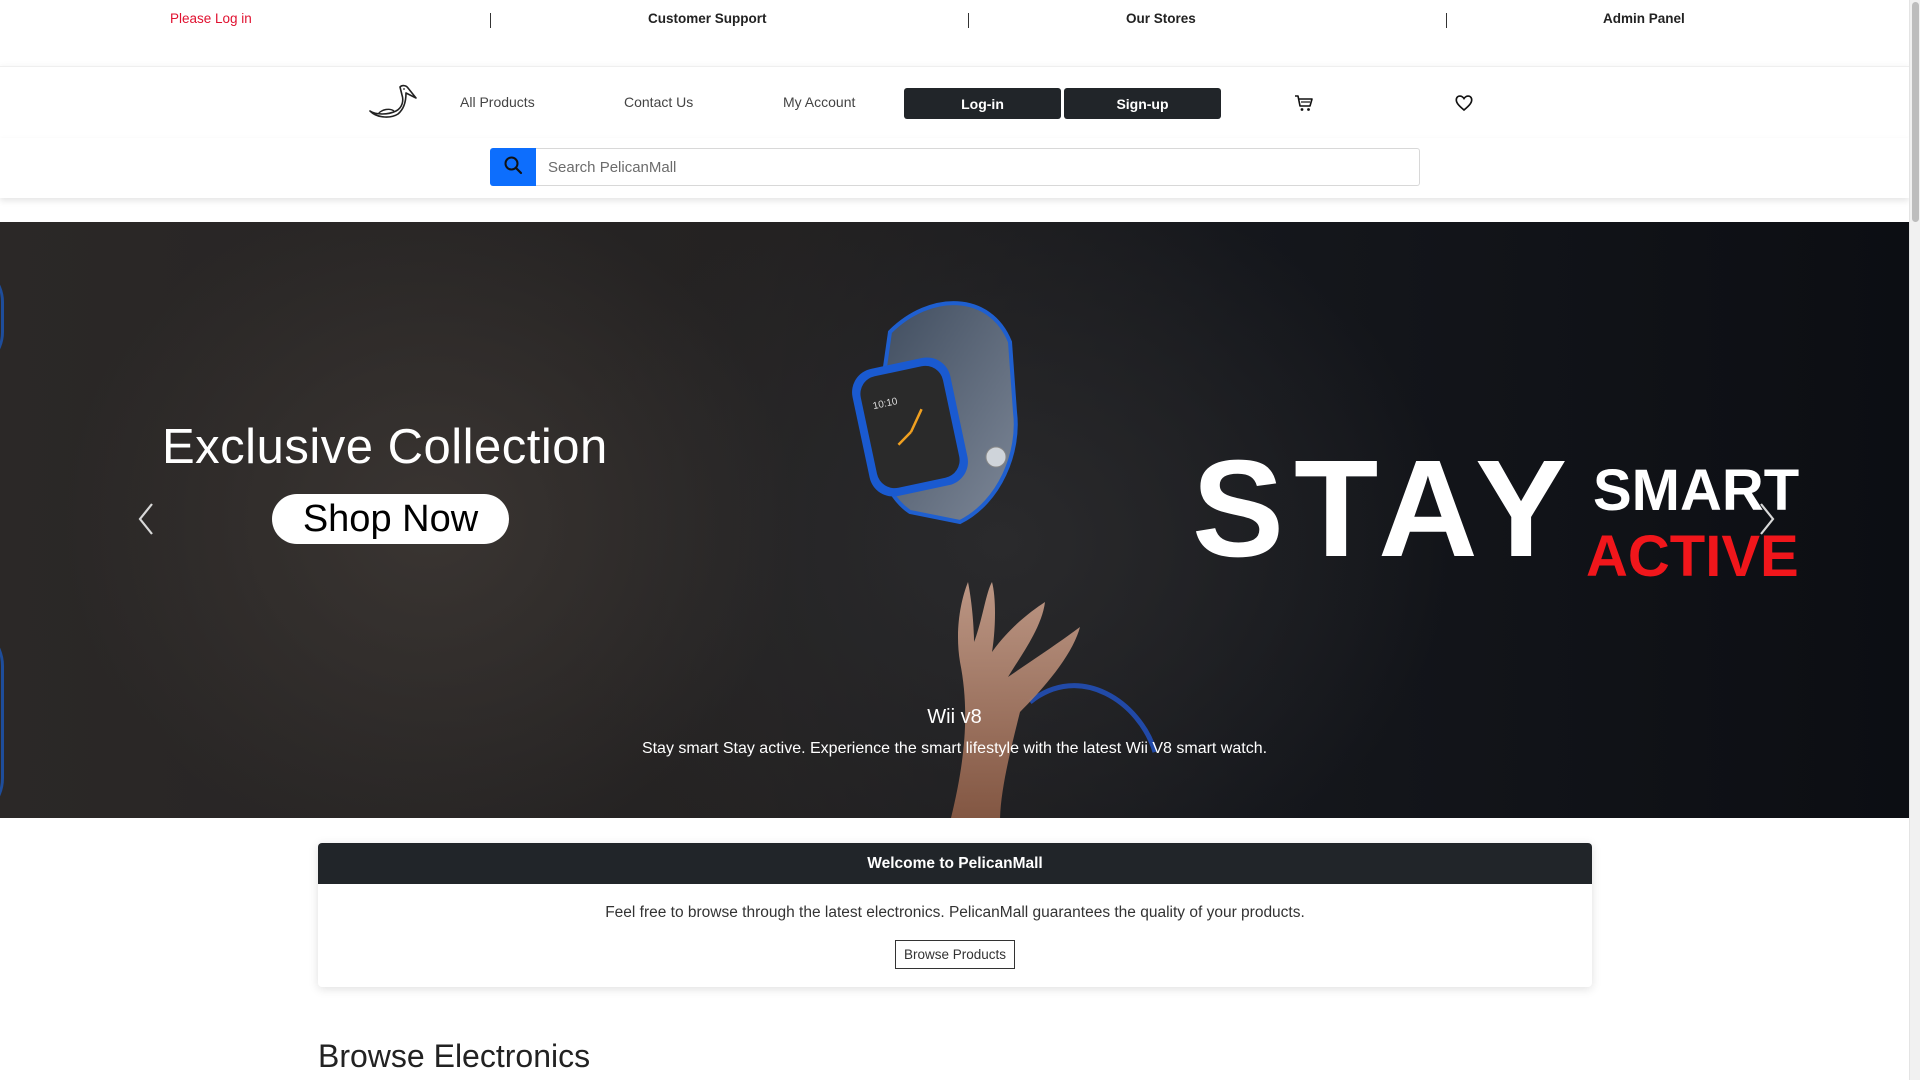 This screenshot has width=1920, height=1080. I want to click on search-button, so click(513, 167).